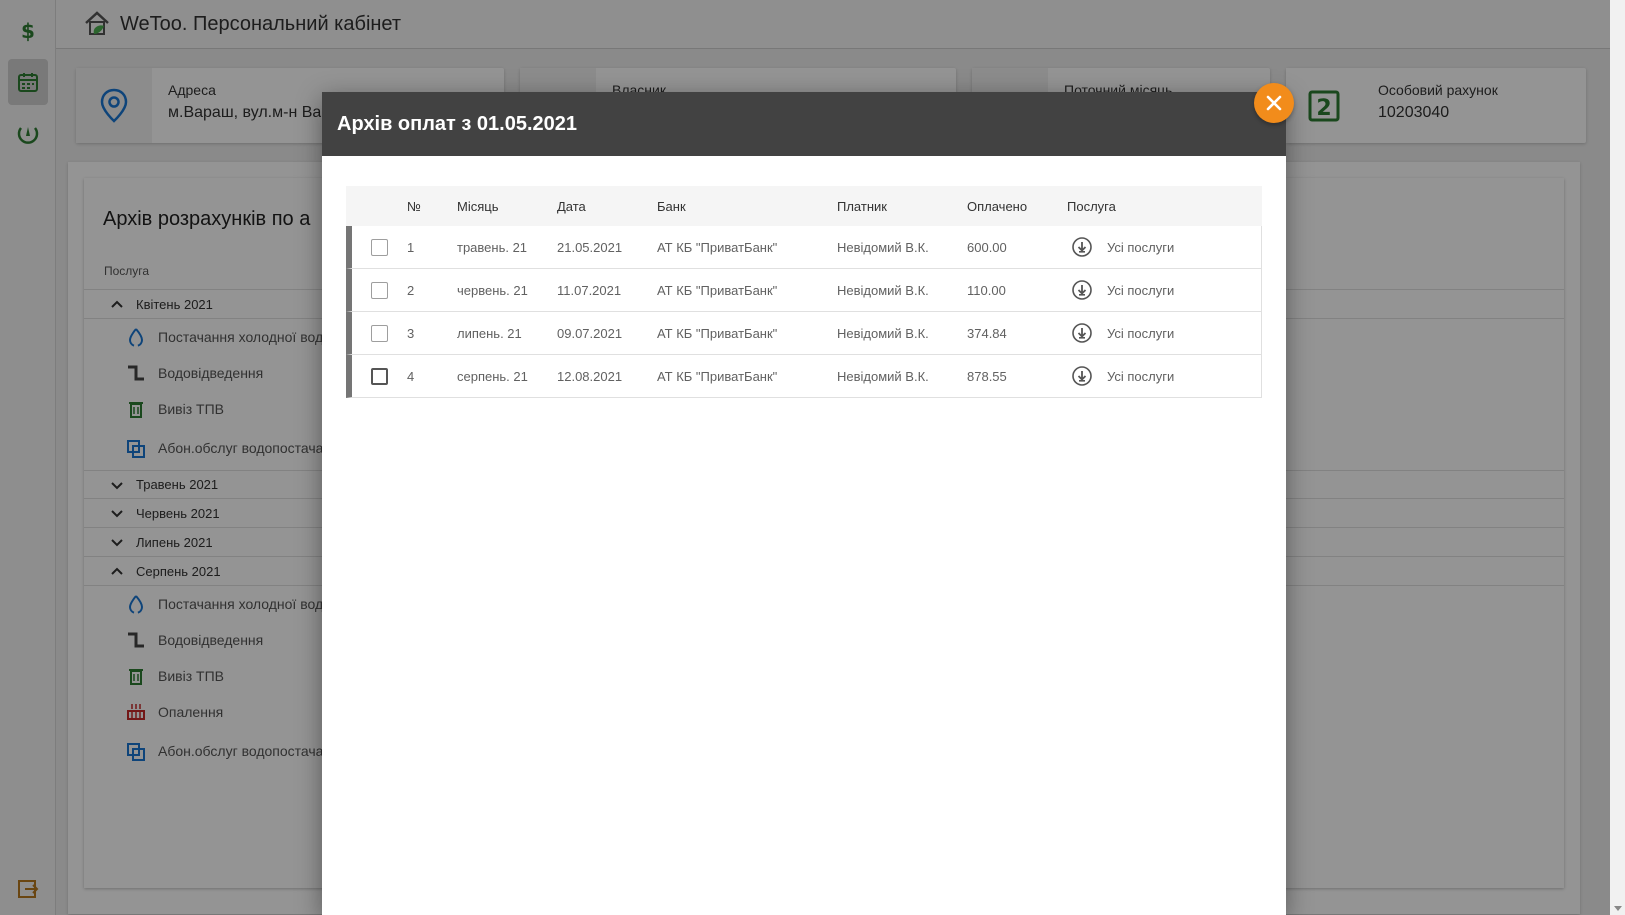 The image size is (1625, 915). Describe the element at coordinates (1617, 457) in the screenshot. I see `page-scrollbar` at that location.